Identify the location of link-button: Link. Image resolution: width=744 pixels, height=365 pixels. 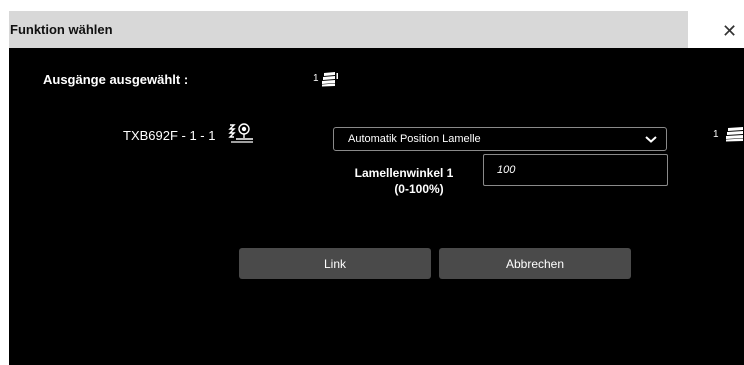
(335, 263).